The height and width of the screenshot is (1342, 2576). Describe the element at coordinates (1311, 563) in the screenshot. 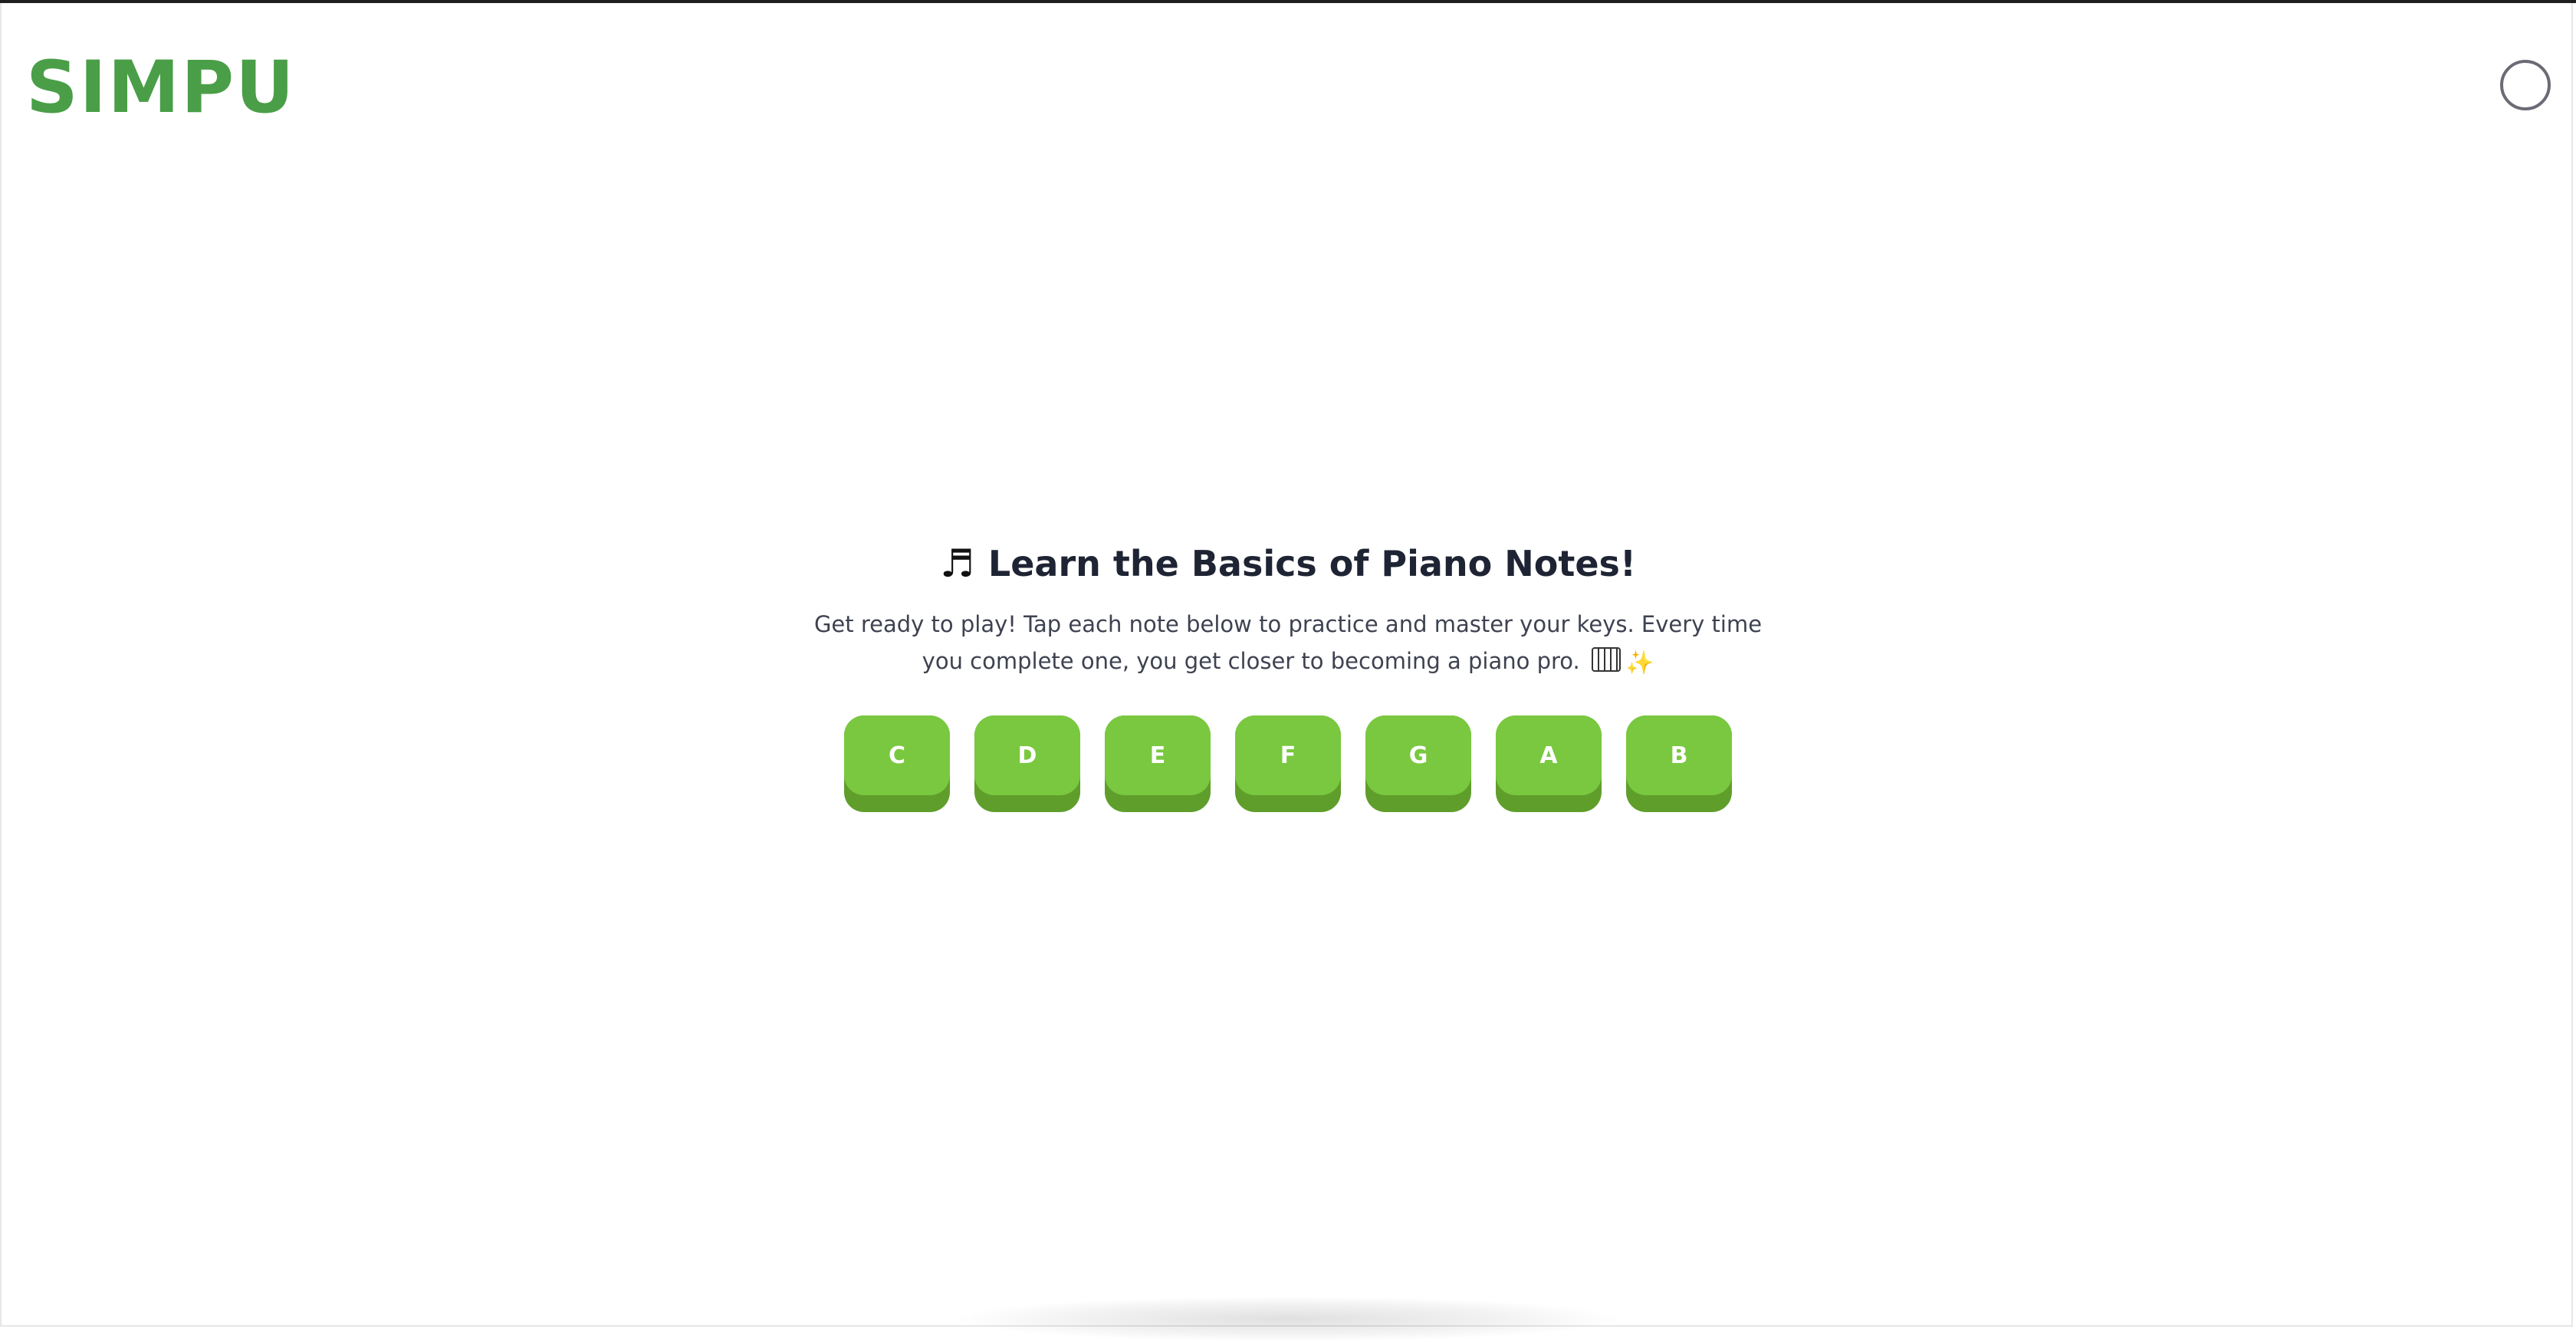

I see `lesson-heading-text: Learn the Basics of Piano Notes!` at that location.